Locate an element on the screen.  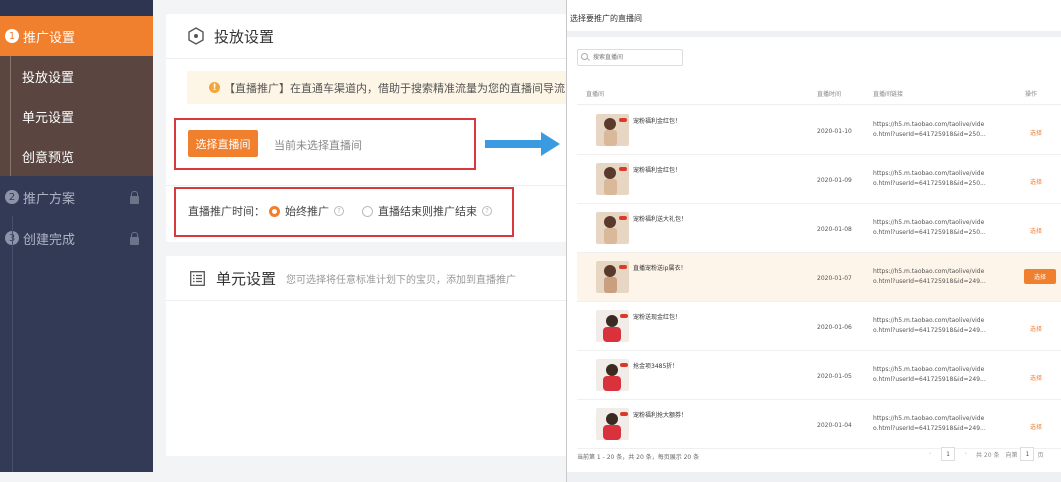
column-header-action: 操作 is located at coordinates (1031, 94).